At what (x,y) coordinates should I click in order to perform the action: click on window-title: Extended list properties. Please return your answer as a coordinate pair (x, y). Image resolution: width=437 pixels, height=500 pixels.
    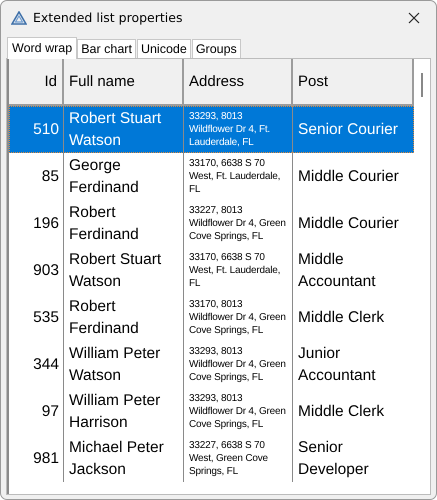
    Looking at the image, I should click on (108, 17).